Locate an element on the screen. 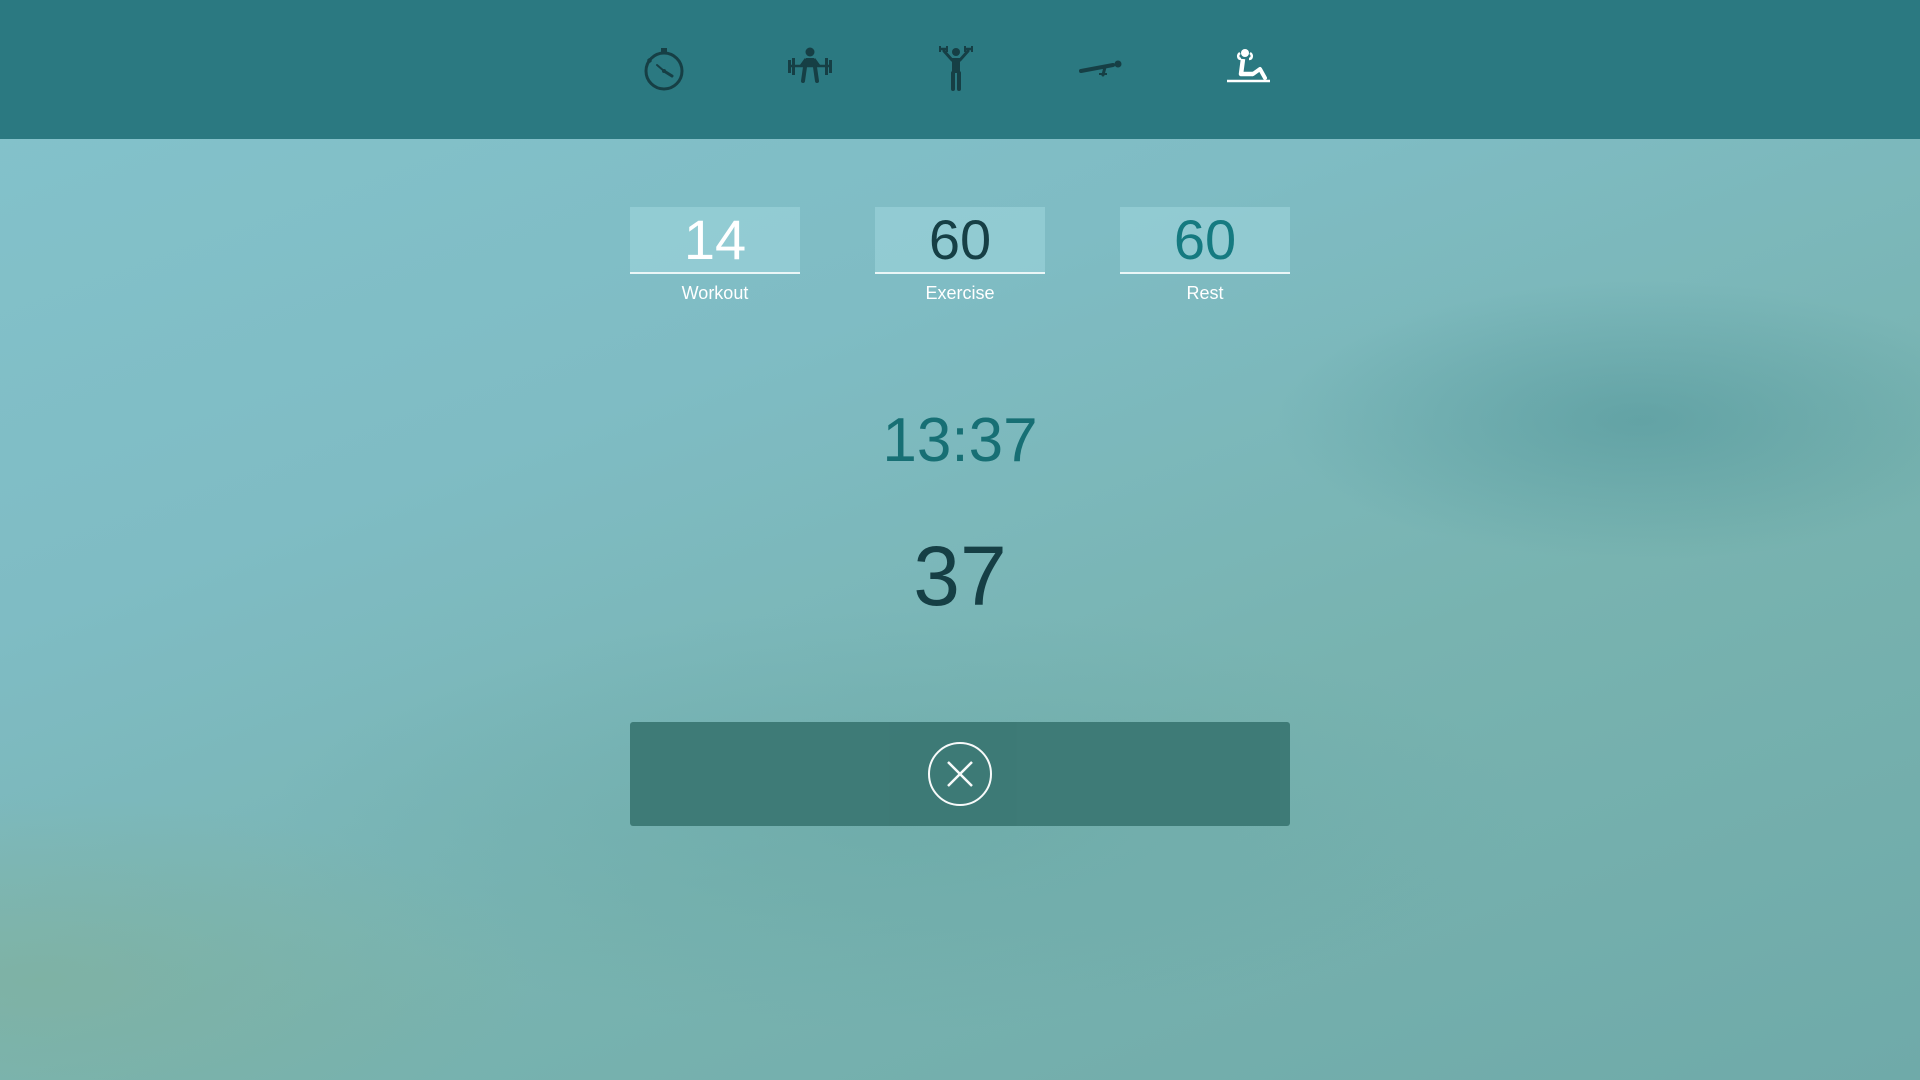  workout-label: Workout is located at coordinates (715, 293).